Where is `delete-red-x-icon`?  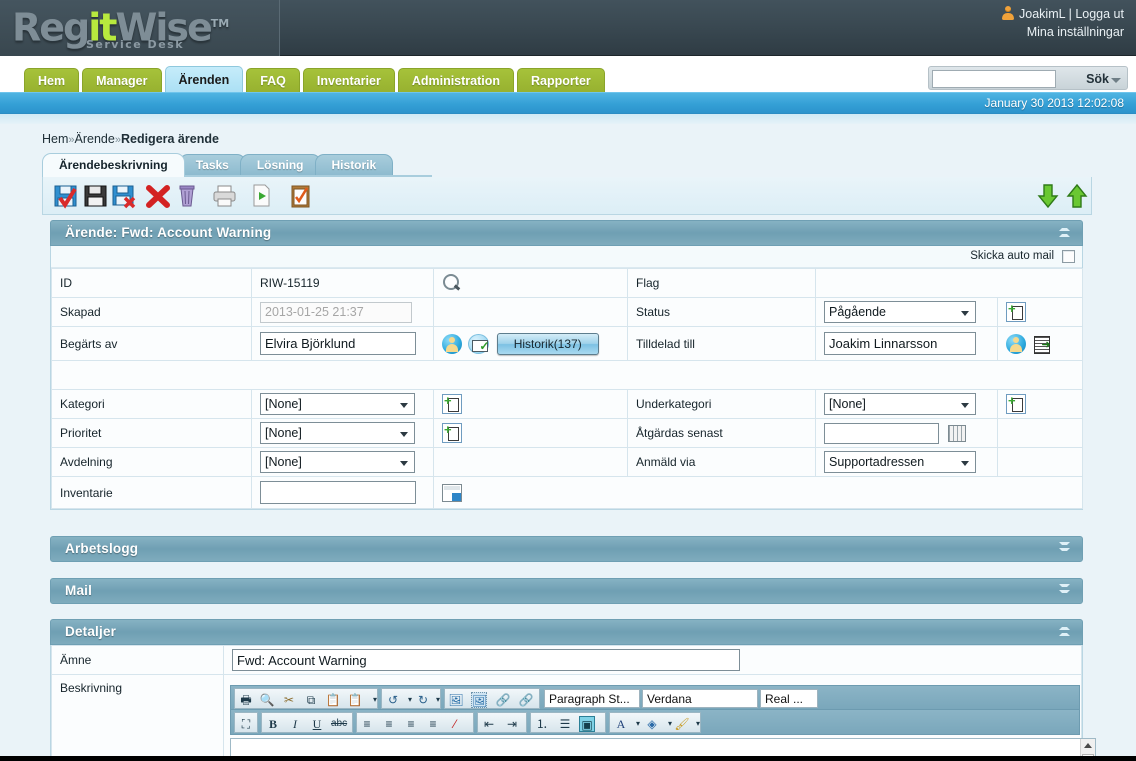 delete-red-x-icon is located at coordinates (158, 196).